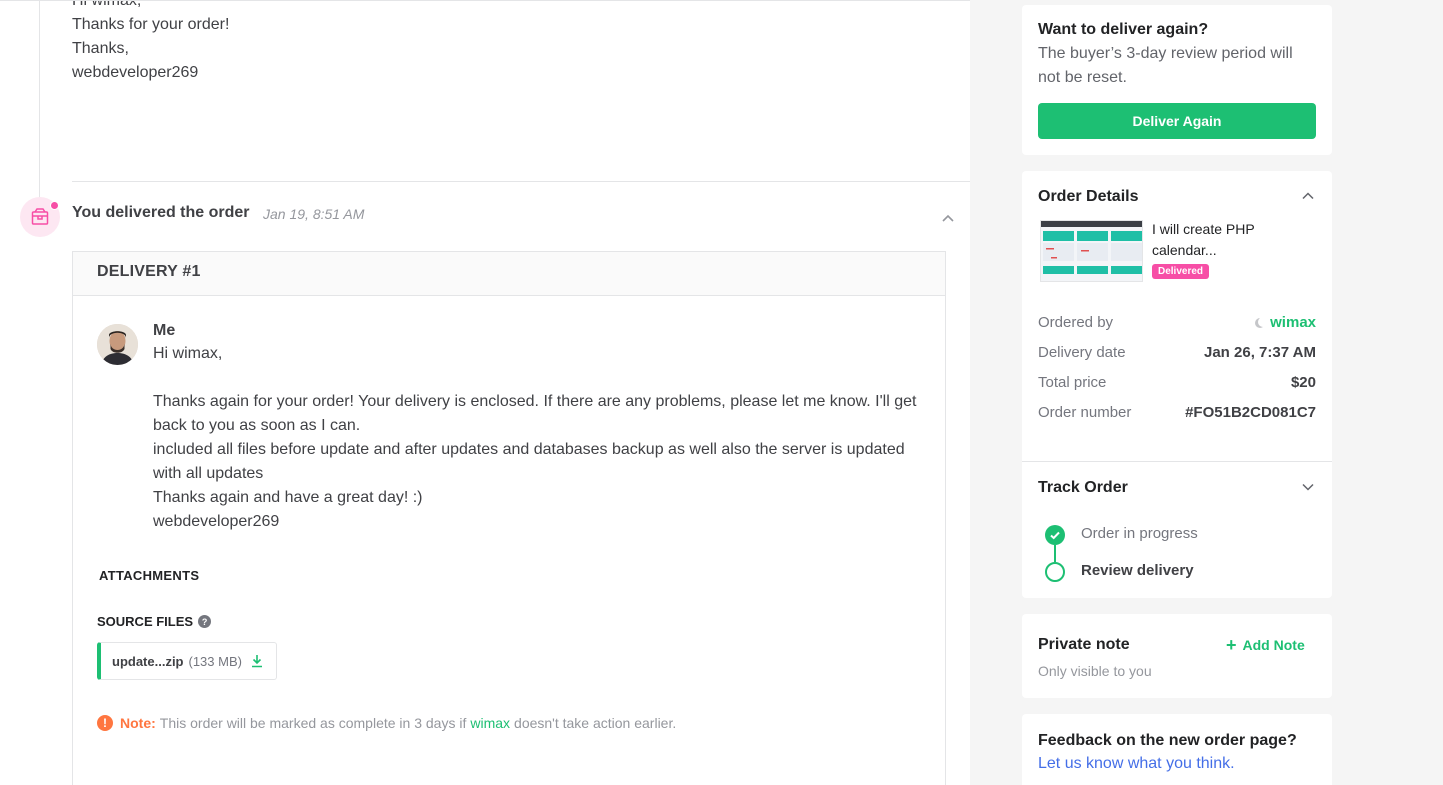 The width and height of the screenshot is (1443, 785). Describe the element at coordinates (1085, 412) in the screenshot. I see `detail-key: Order number` at that location.